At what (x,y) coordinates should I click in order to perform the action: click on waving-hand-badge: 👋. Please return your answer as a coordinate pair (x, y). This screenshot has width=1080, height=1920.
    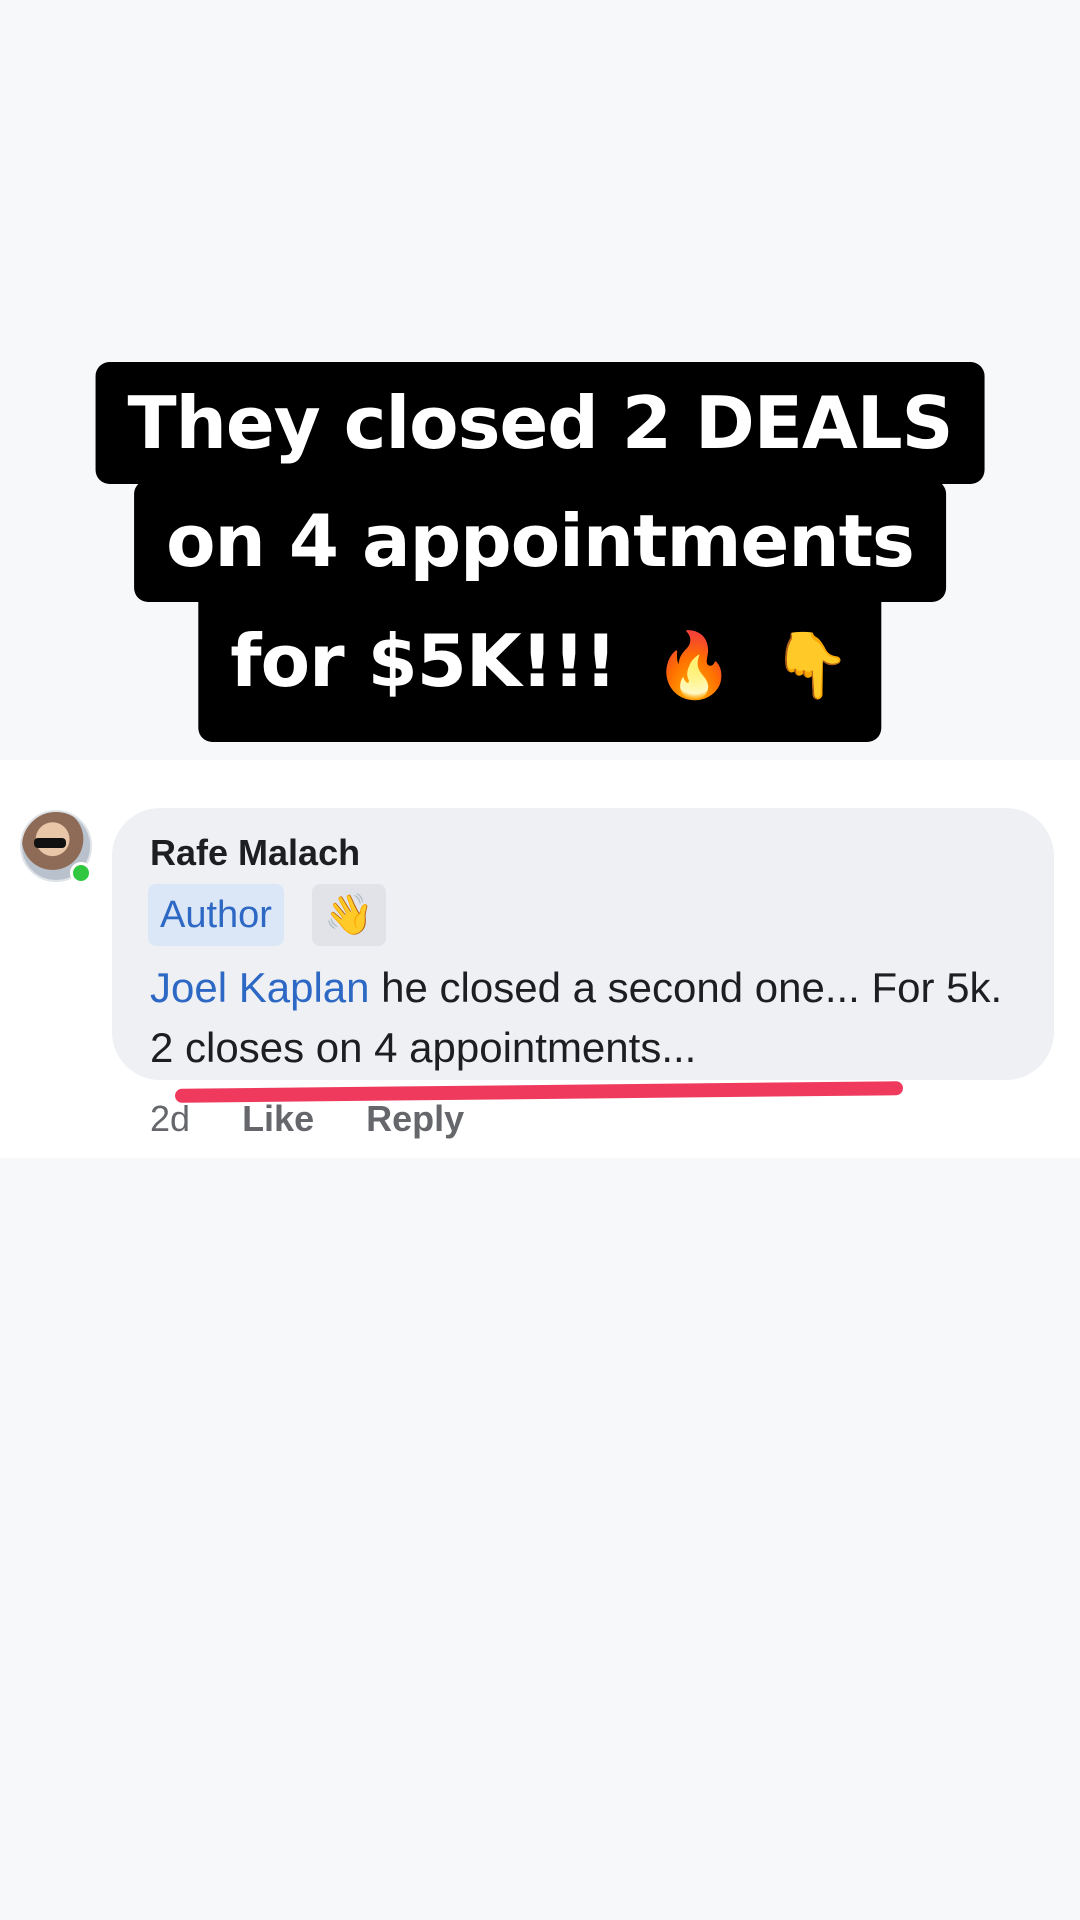
    Looking at the image, I should click on (349, 915).